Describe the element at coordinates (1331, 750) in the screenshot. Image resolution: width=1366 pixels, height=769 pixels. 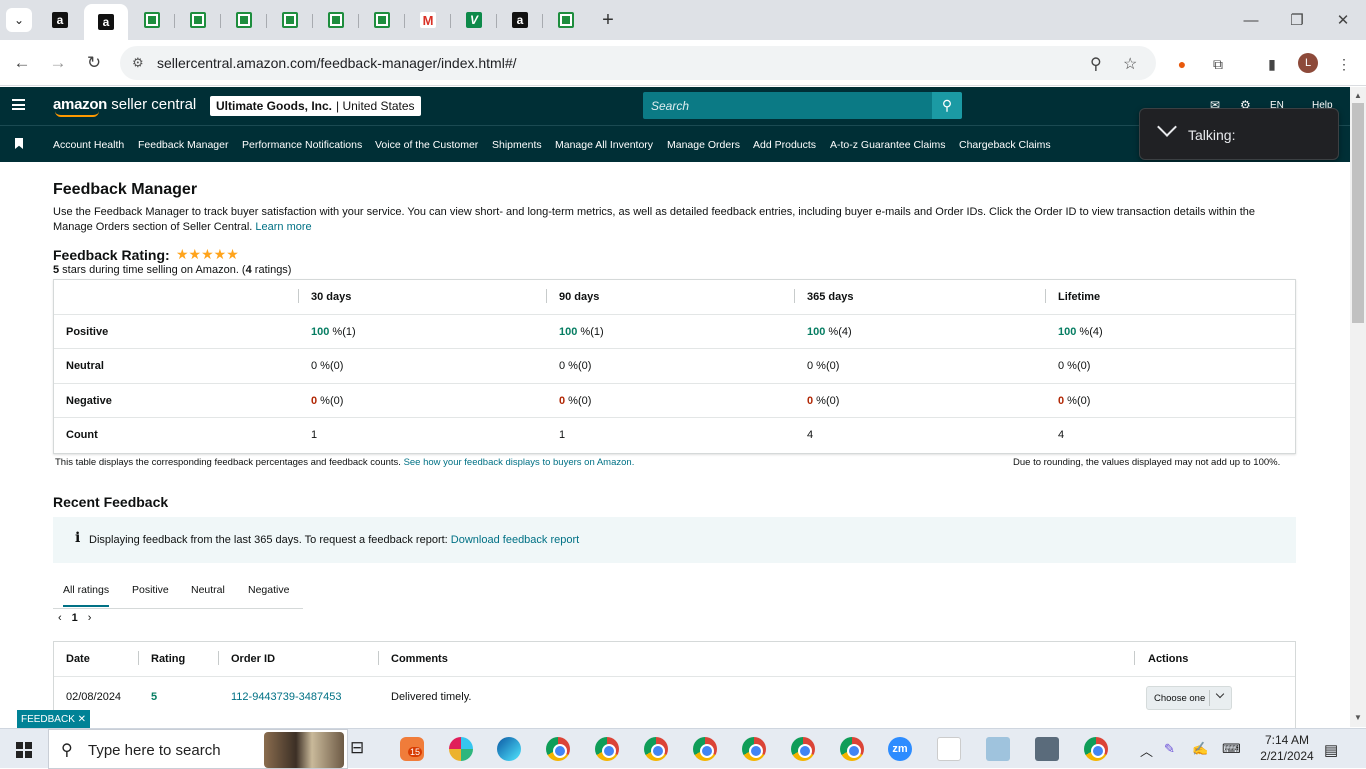
I see `notifications-icon: ▤` at that location.